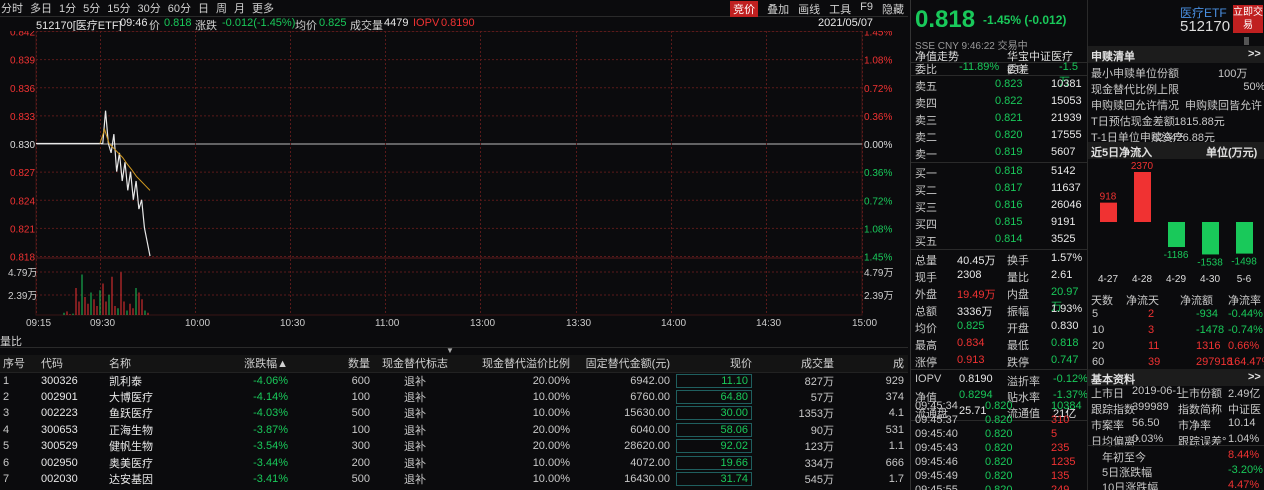  What do you see at coordinates (333, 463) in the screenshot?
I see `cell-4: 200` at bounding box center [333, 463].